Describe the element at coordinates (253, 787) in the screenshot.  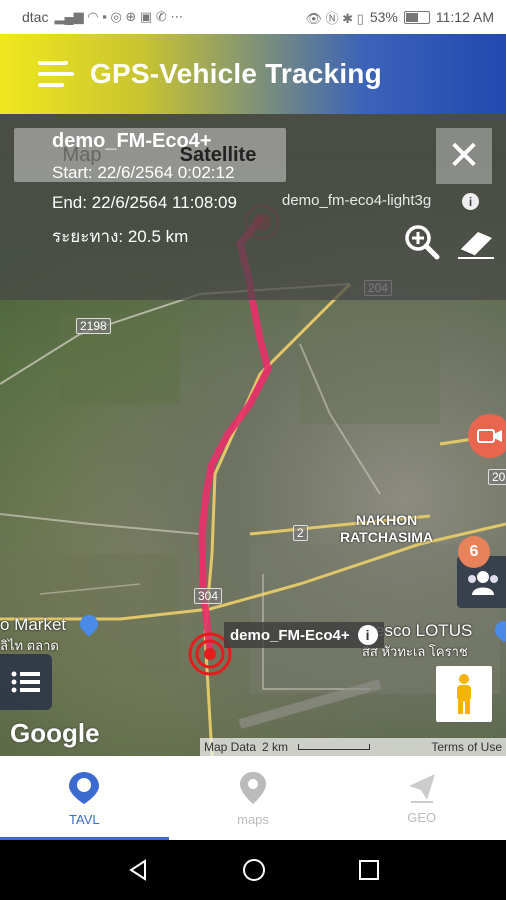
I see `map-marker-icon` at that location.